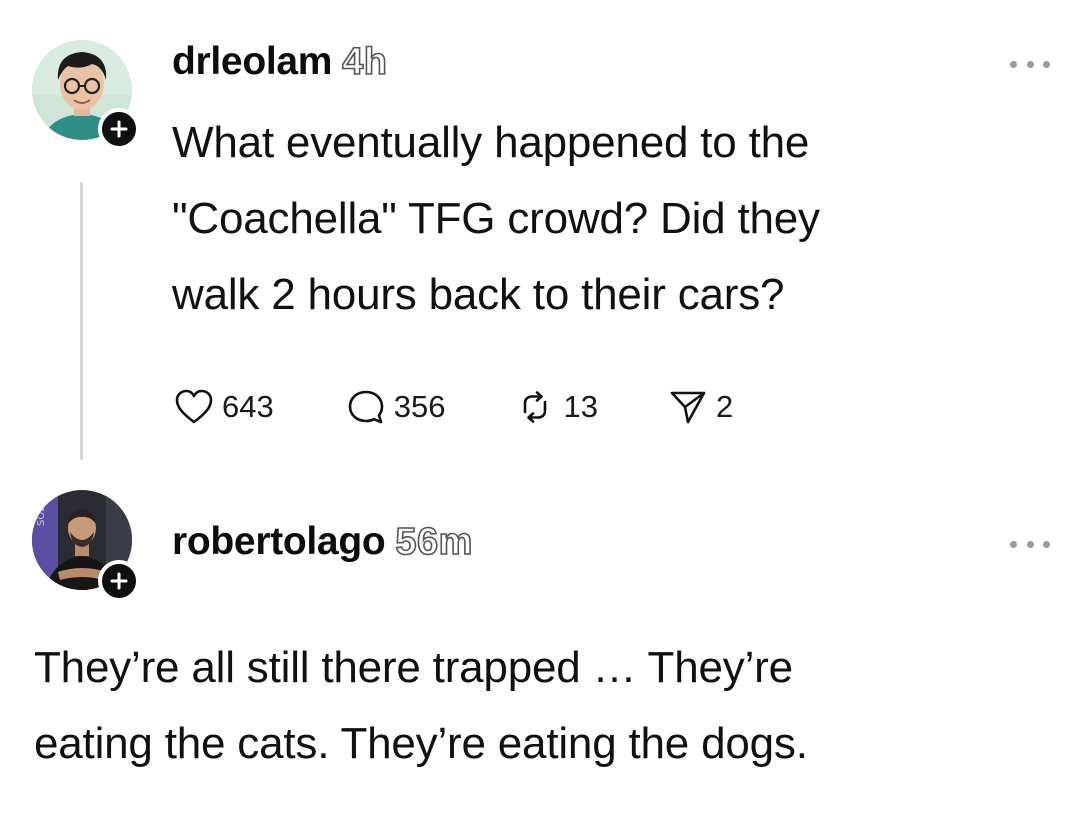 This screenshot has height=816, width=1080. What do you see at coordinates (81, 321) in the screenshot?
I see `thread-line` at bounding box center [81, 321].